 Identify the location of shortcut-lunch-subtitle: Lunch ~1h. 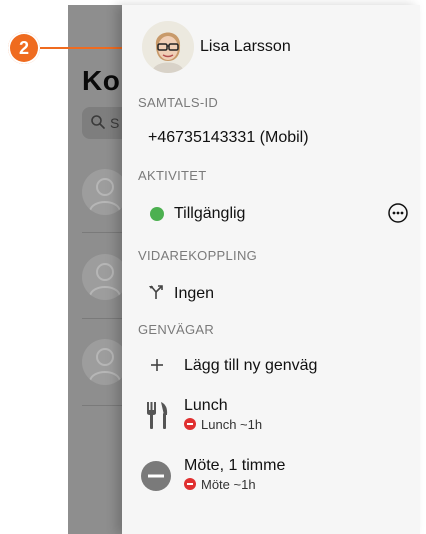
(232, 424).